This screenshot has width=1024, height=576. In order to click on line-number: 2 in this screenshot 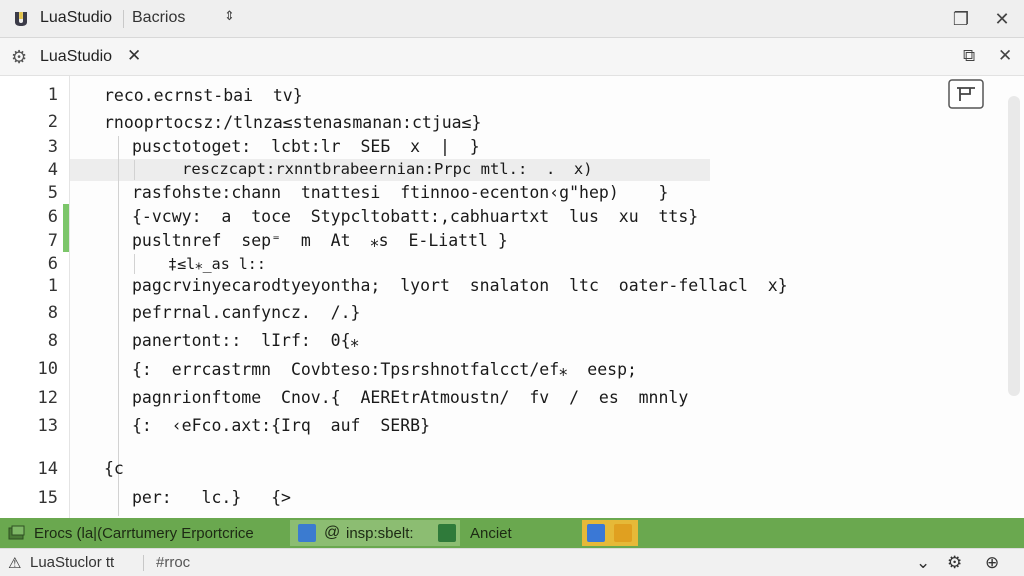, I will do `click(52, 122)`.